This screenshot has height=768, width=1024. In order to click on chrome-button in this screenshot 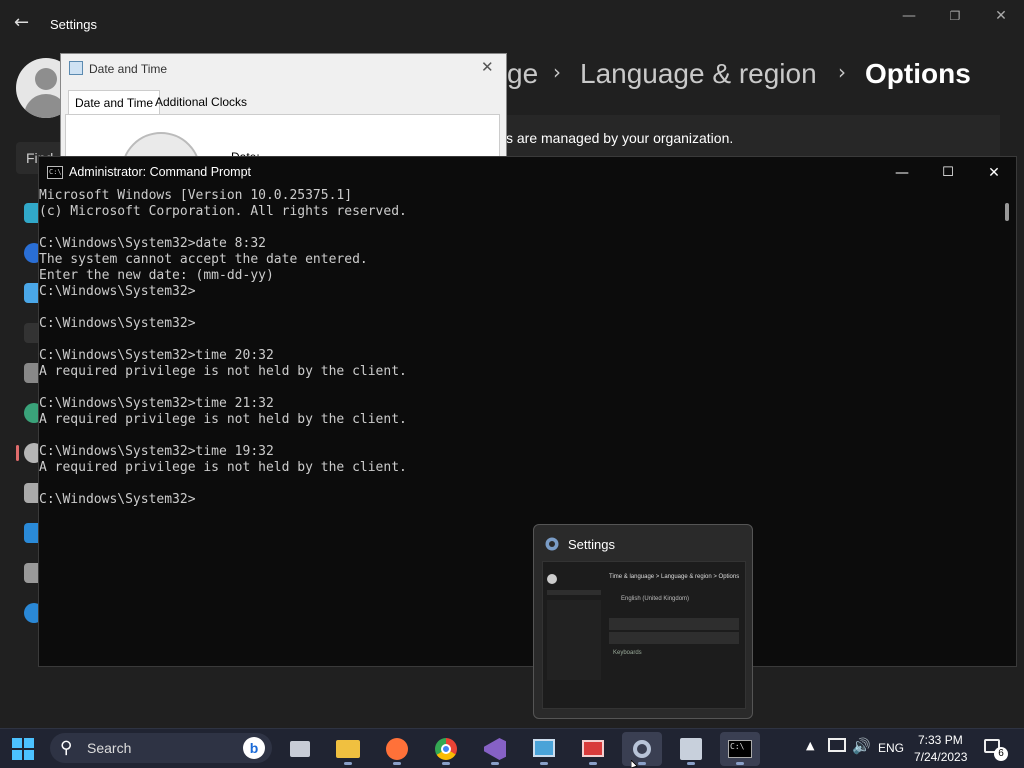, I will do `click(446, 749)`.